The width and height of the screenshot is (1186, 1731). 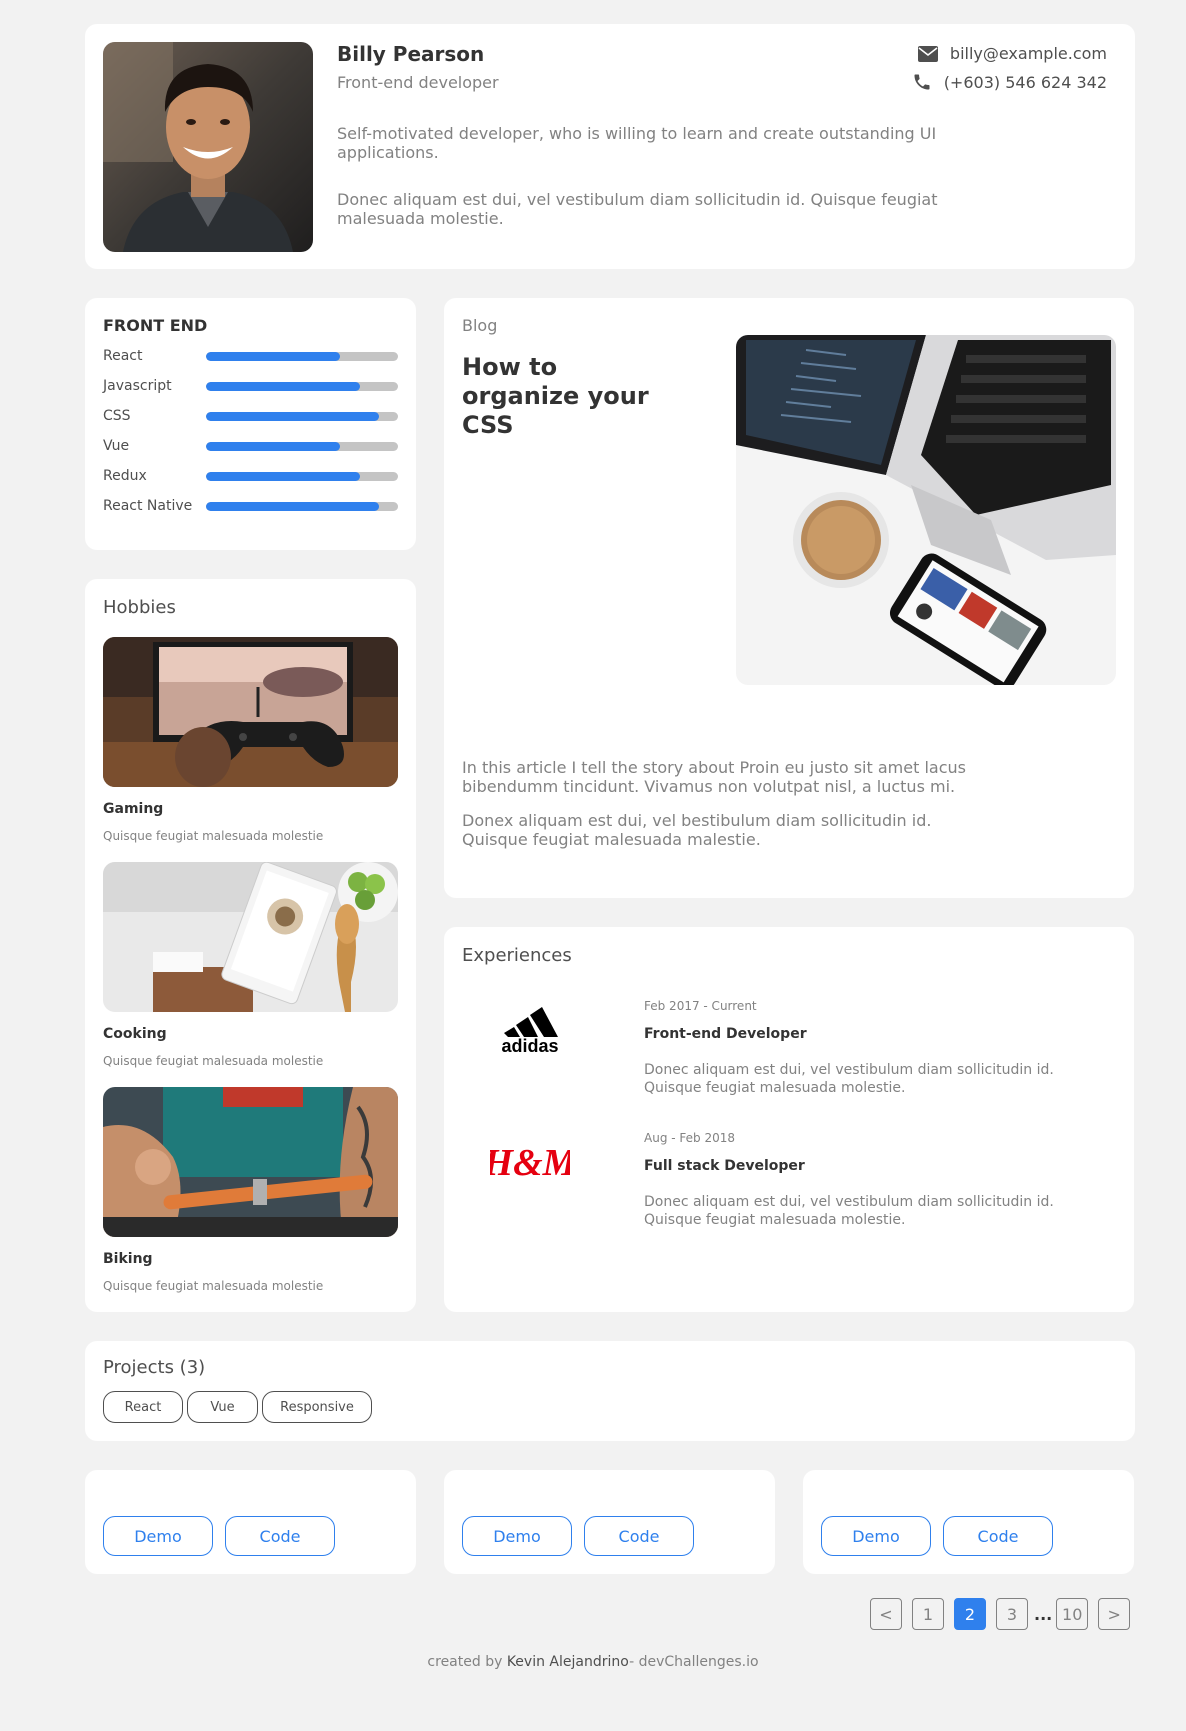 What do you see at coordinates (317, 1407) in the screenshot?
I see `tag-responsive: Responsive` at bounding box center [317, 1407].